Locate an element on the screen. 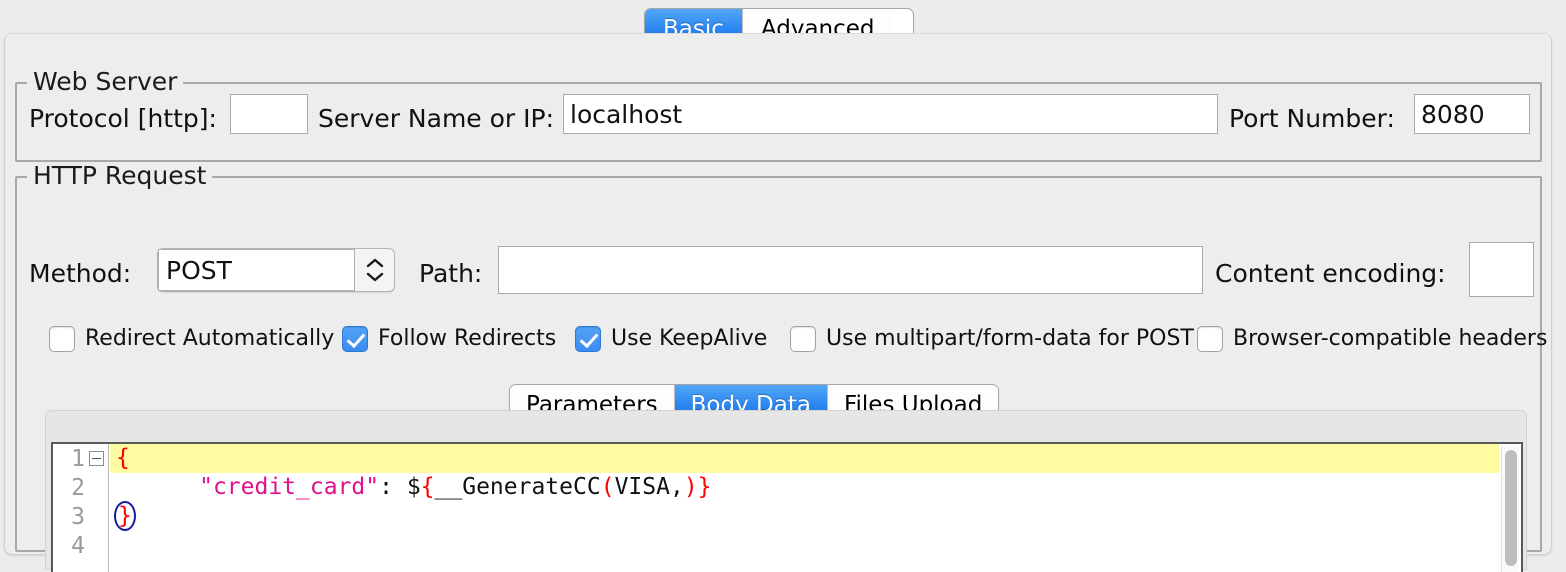  code-token-expr-close: } is located at coordinates (704, 487).